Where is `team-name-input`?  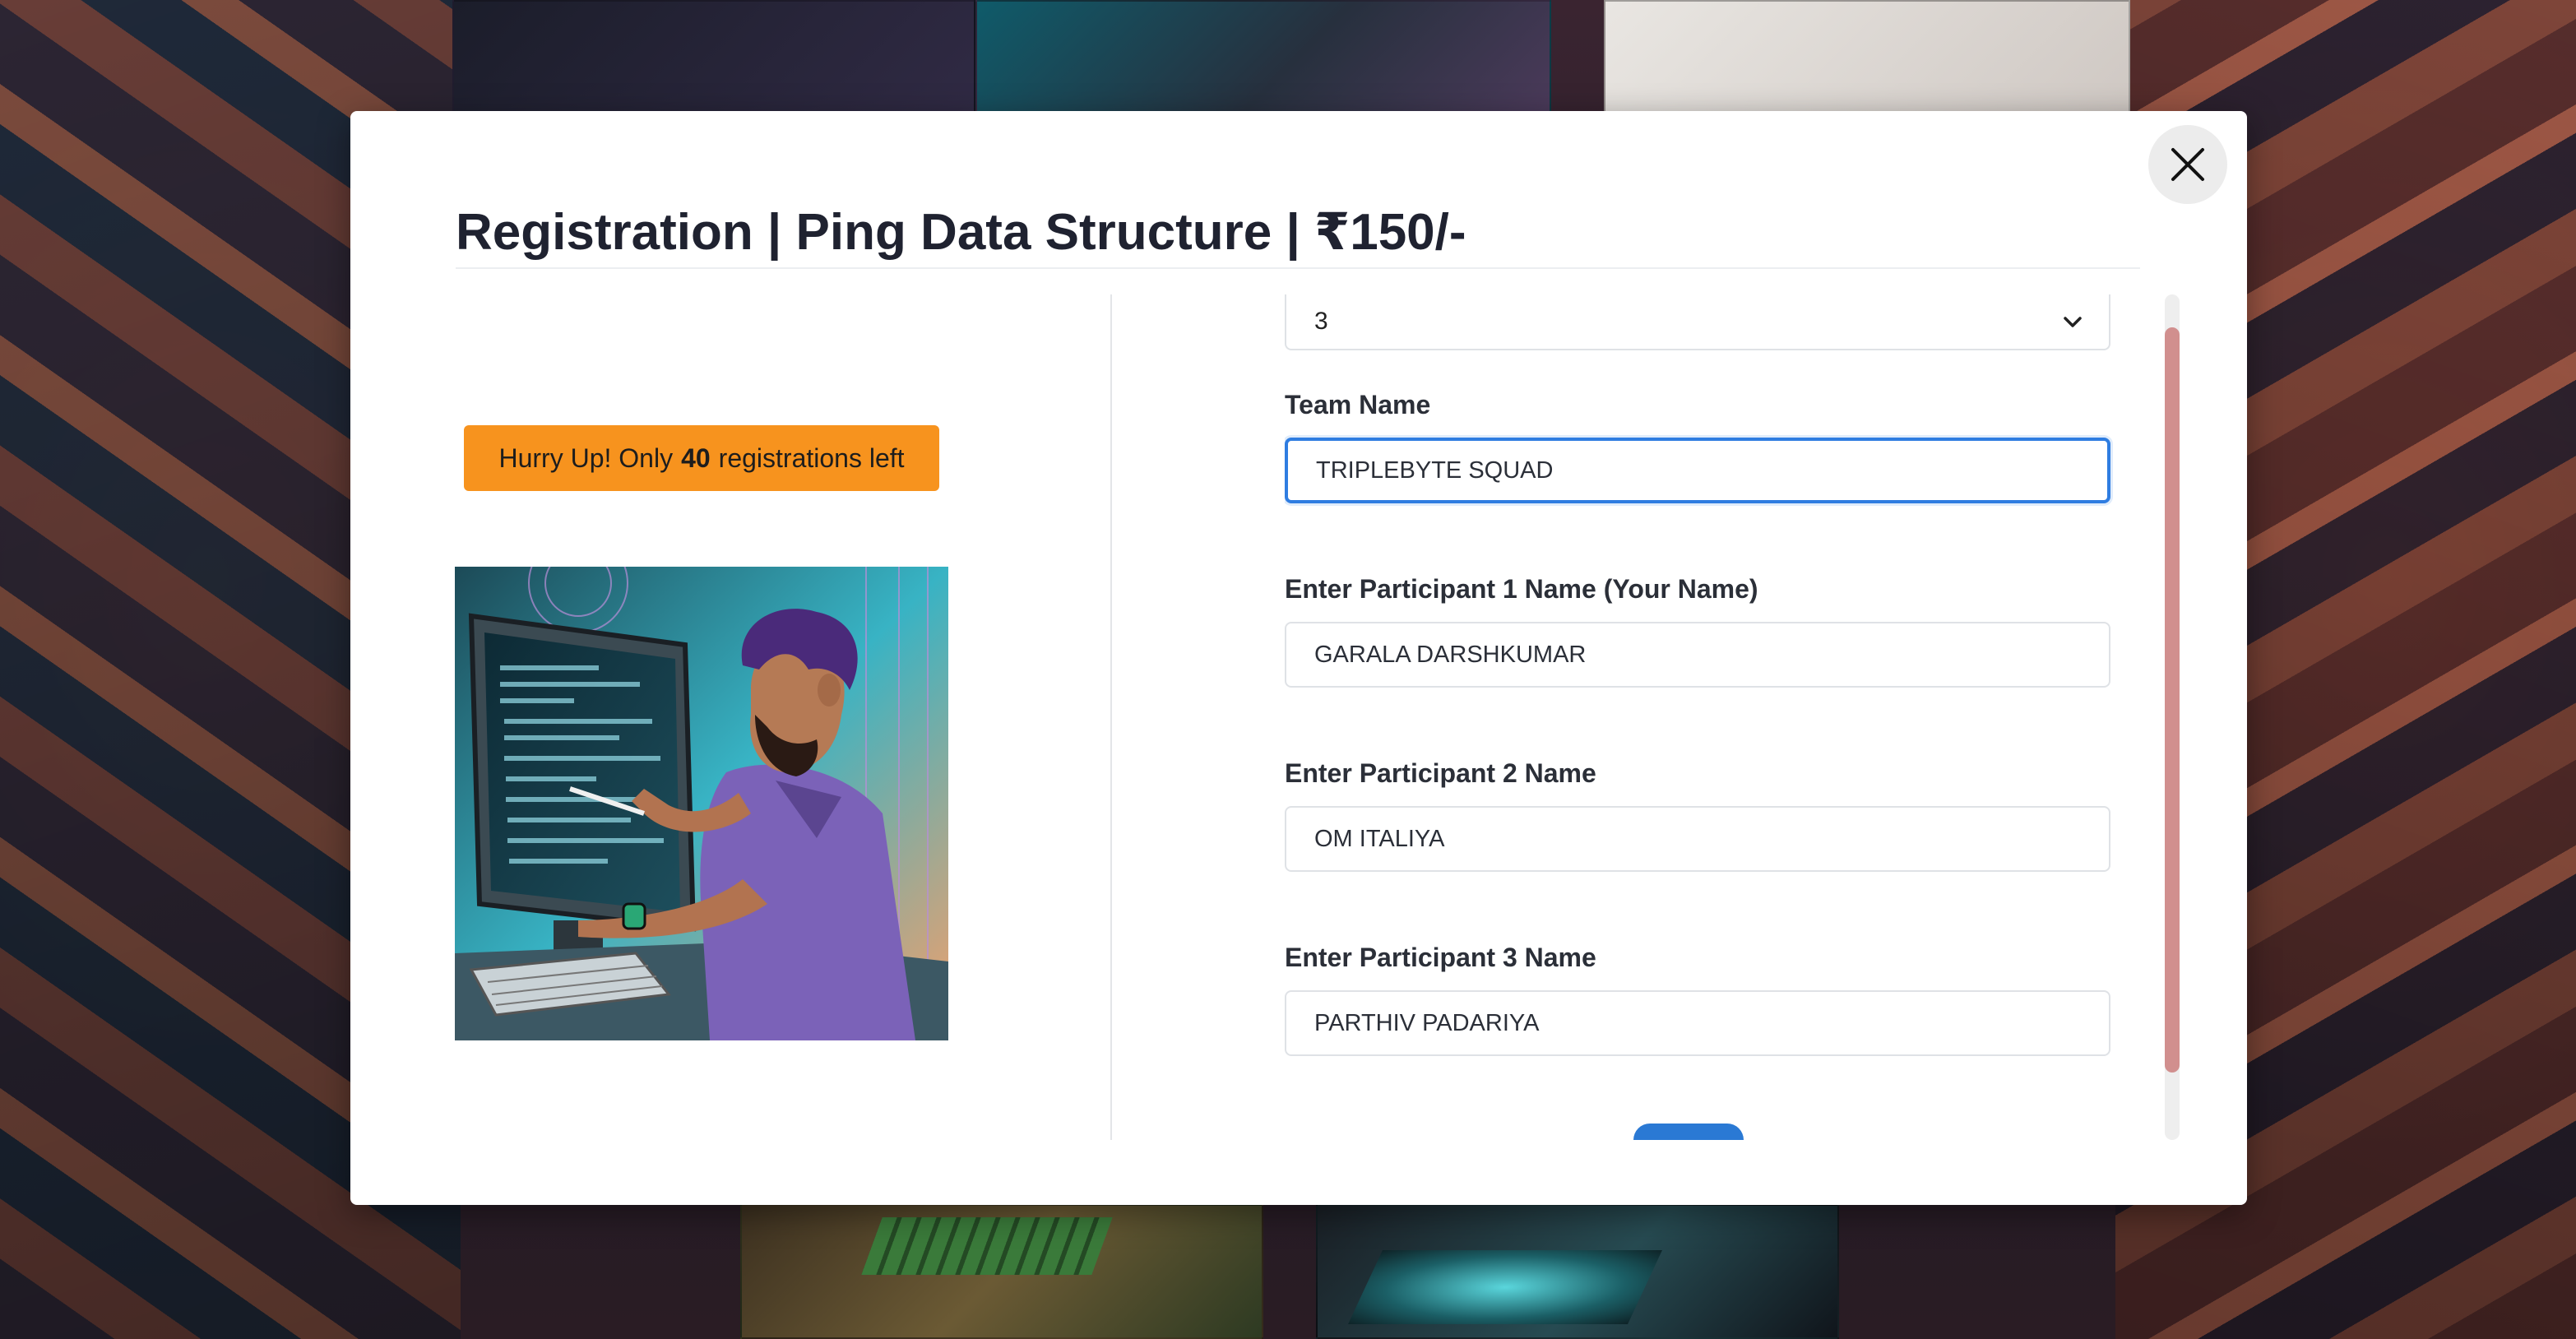
team-name-input is located at coordinates (1698, 471).